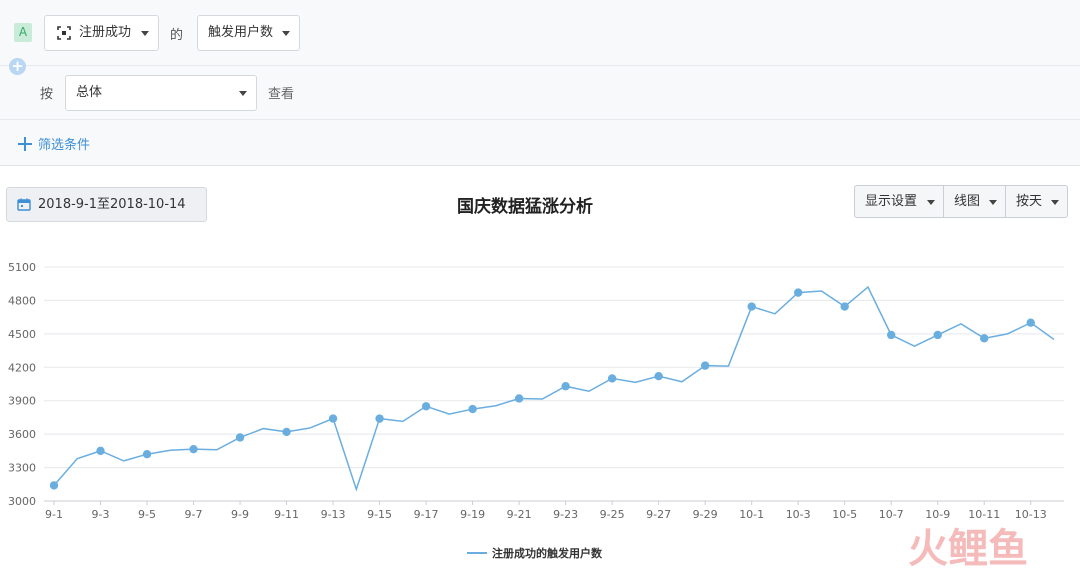 Image resolution: width=1080 pixels, height=572 pixels. Describe the element at coordinates (540, 93) in the screenshot. I see `group-row: 按 总体 查看` at that location.